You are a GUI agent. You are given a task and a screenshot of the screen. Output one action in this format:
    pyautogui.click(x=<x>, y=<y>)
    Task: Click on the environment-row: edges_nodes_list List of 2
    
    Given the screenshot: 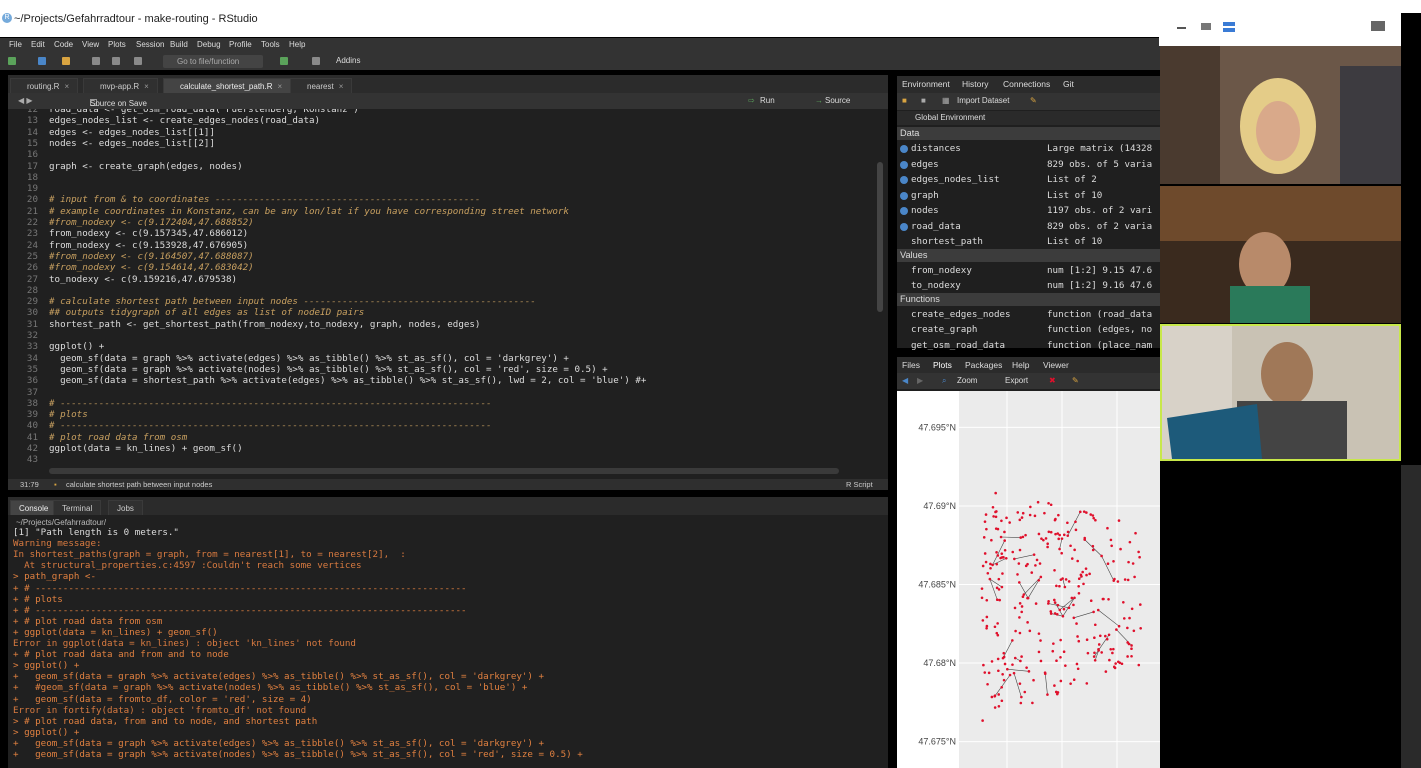 What is the action you would take?
    pyautogui.click(x=1028, y=180)
    